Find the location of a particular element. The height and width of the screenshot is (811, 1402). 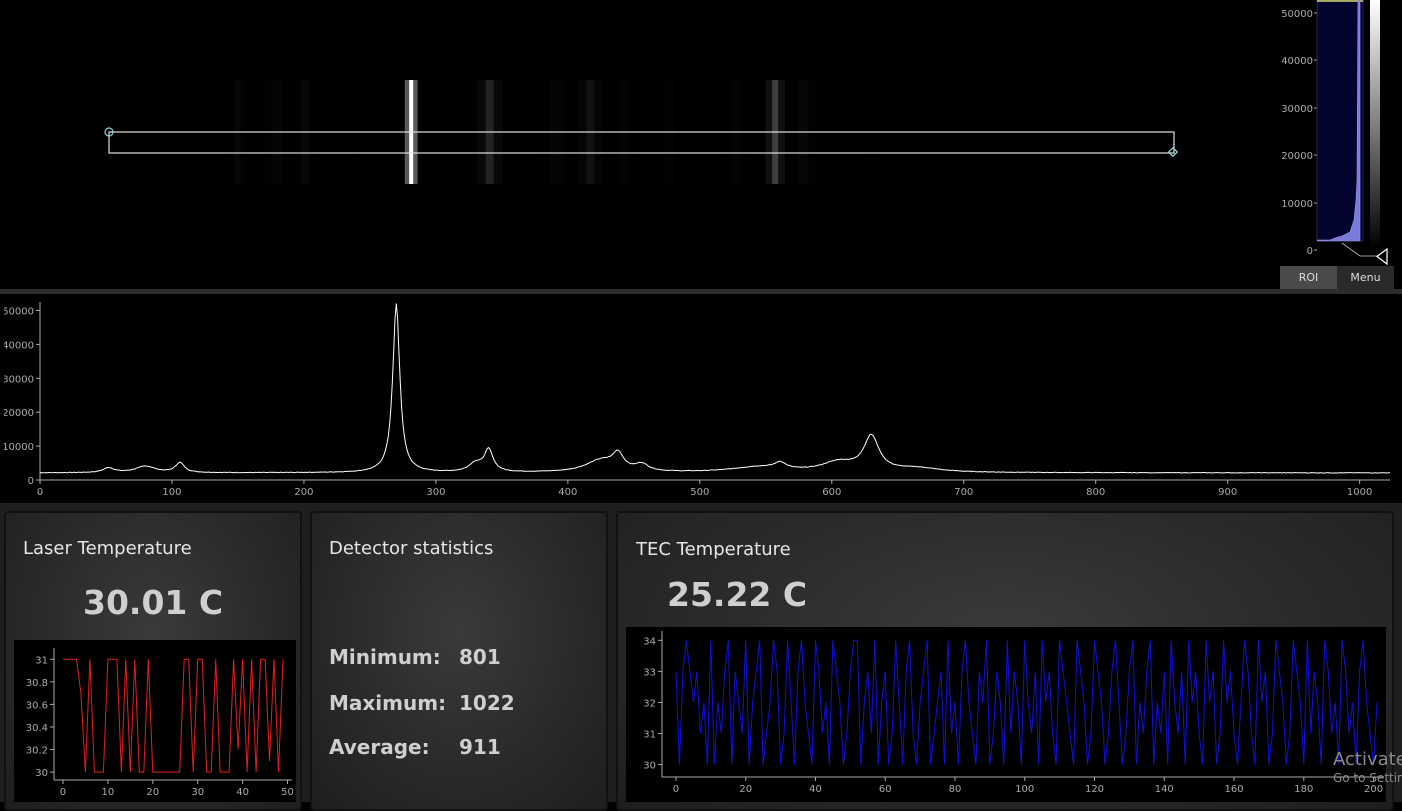

watermark-line2: Go to Settings to activate Windows. is located at coordinates (1367, 778).